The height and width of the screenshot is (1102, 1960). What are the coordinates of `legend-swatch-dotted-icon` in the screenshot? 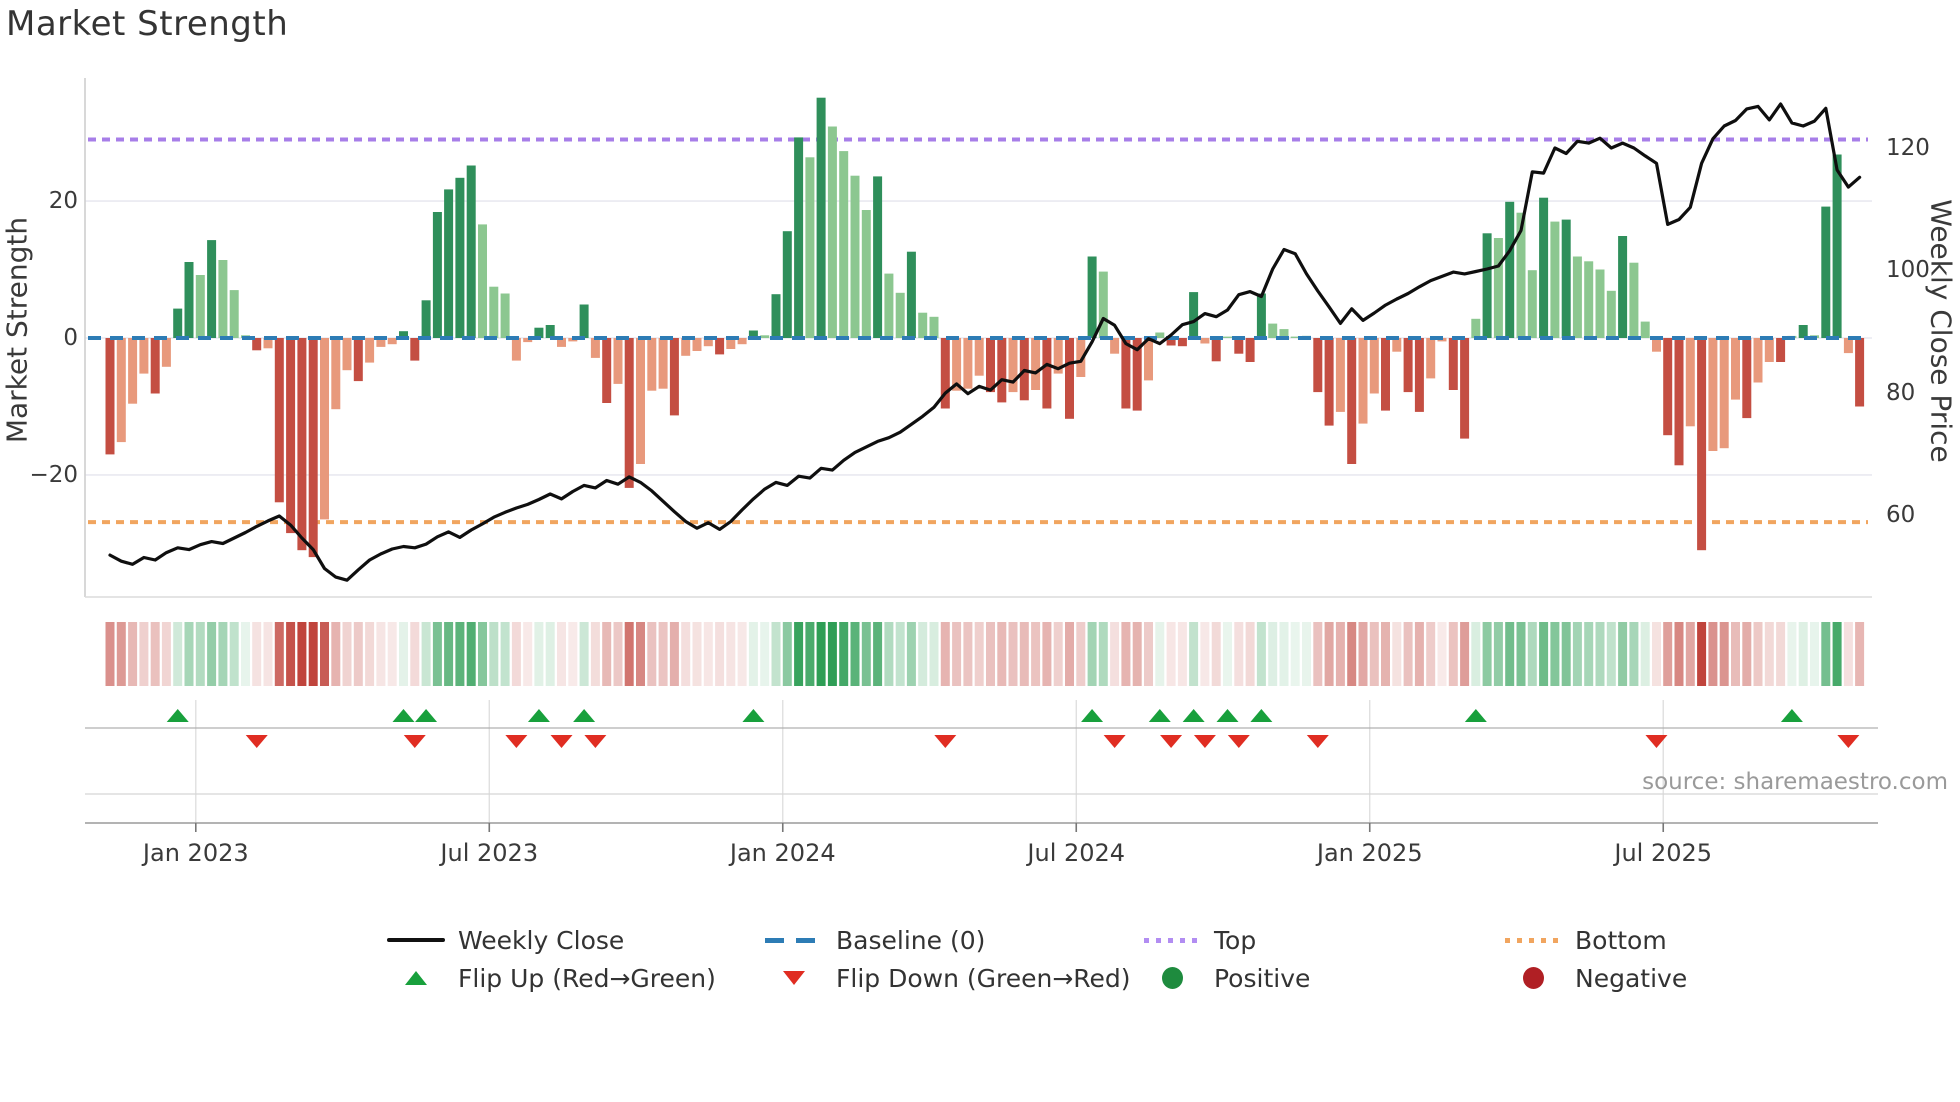 It's located at (1533, 940).